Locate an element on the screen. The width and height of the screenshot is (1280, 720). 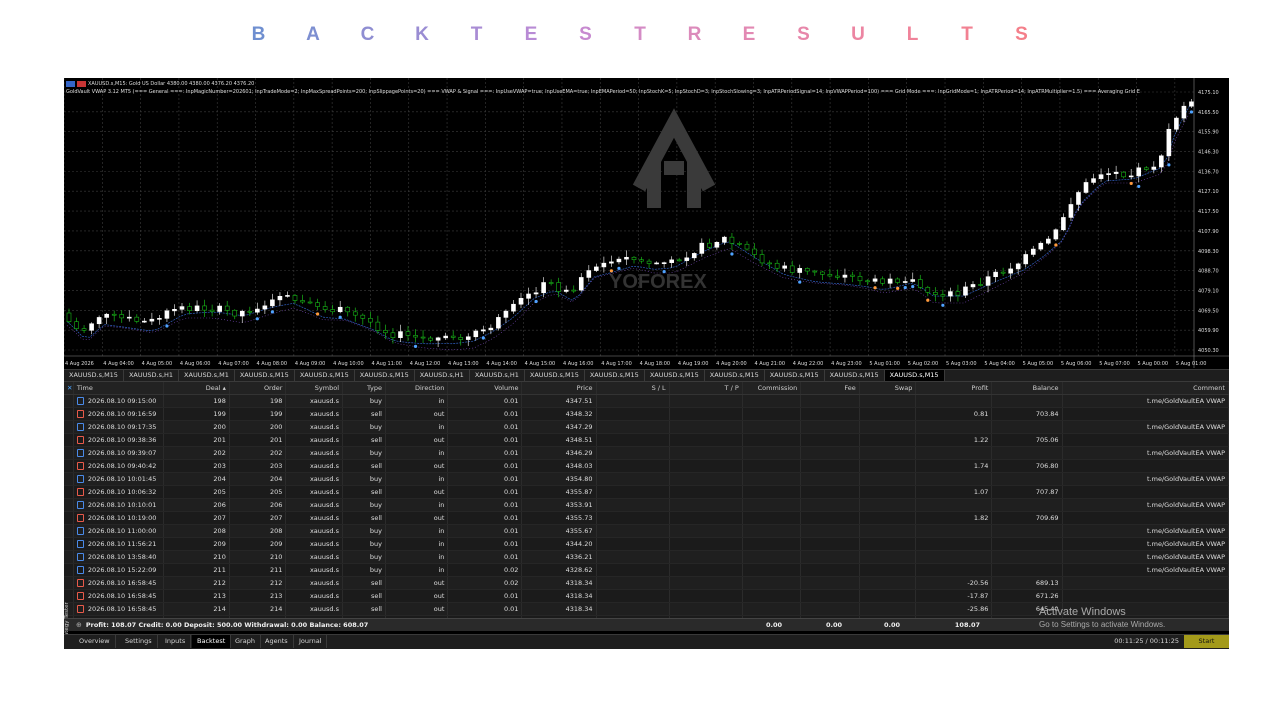
cell-comment is located at coordinates (1146, 440).